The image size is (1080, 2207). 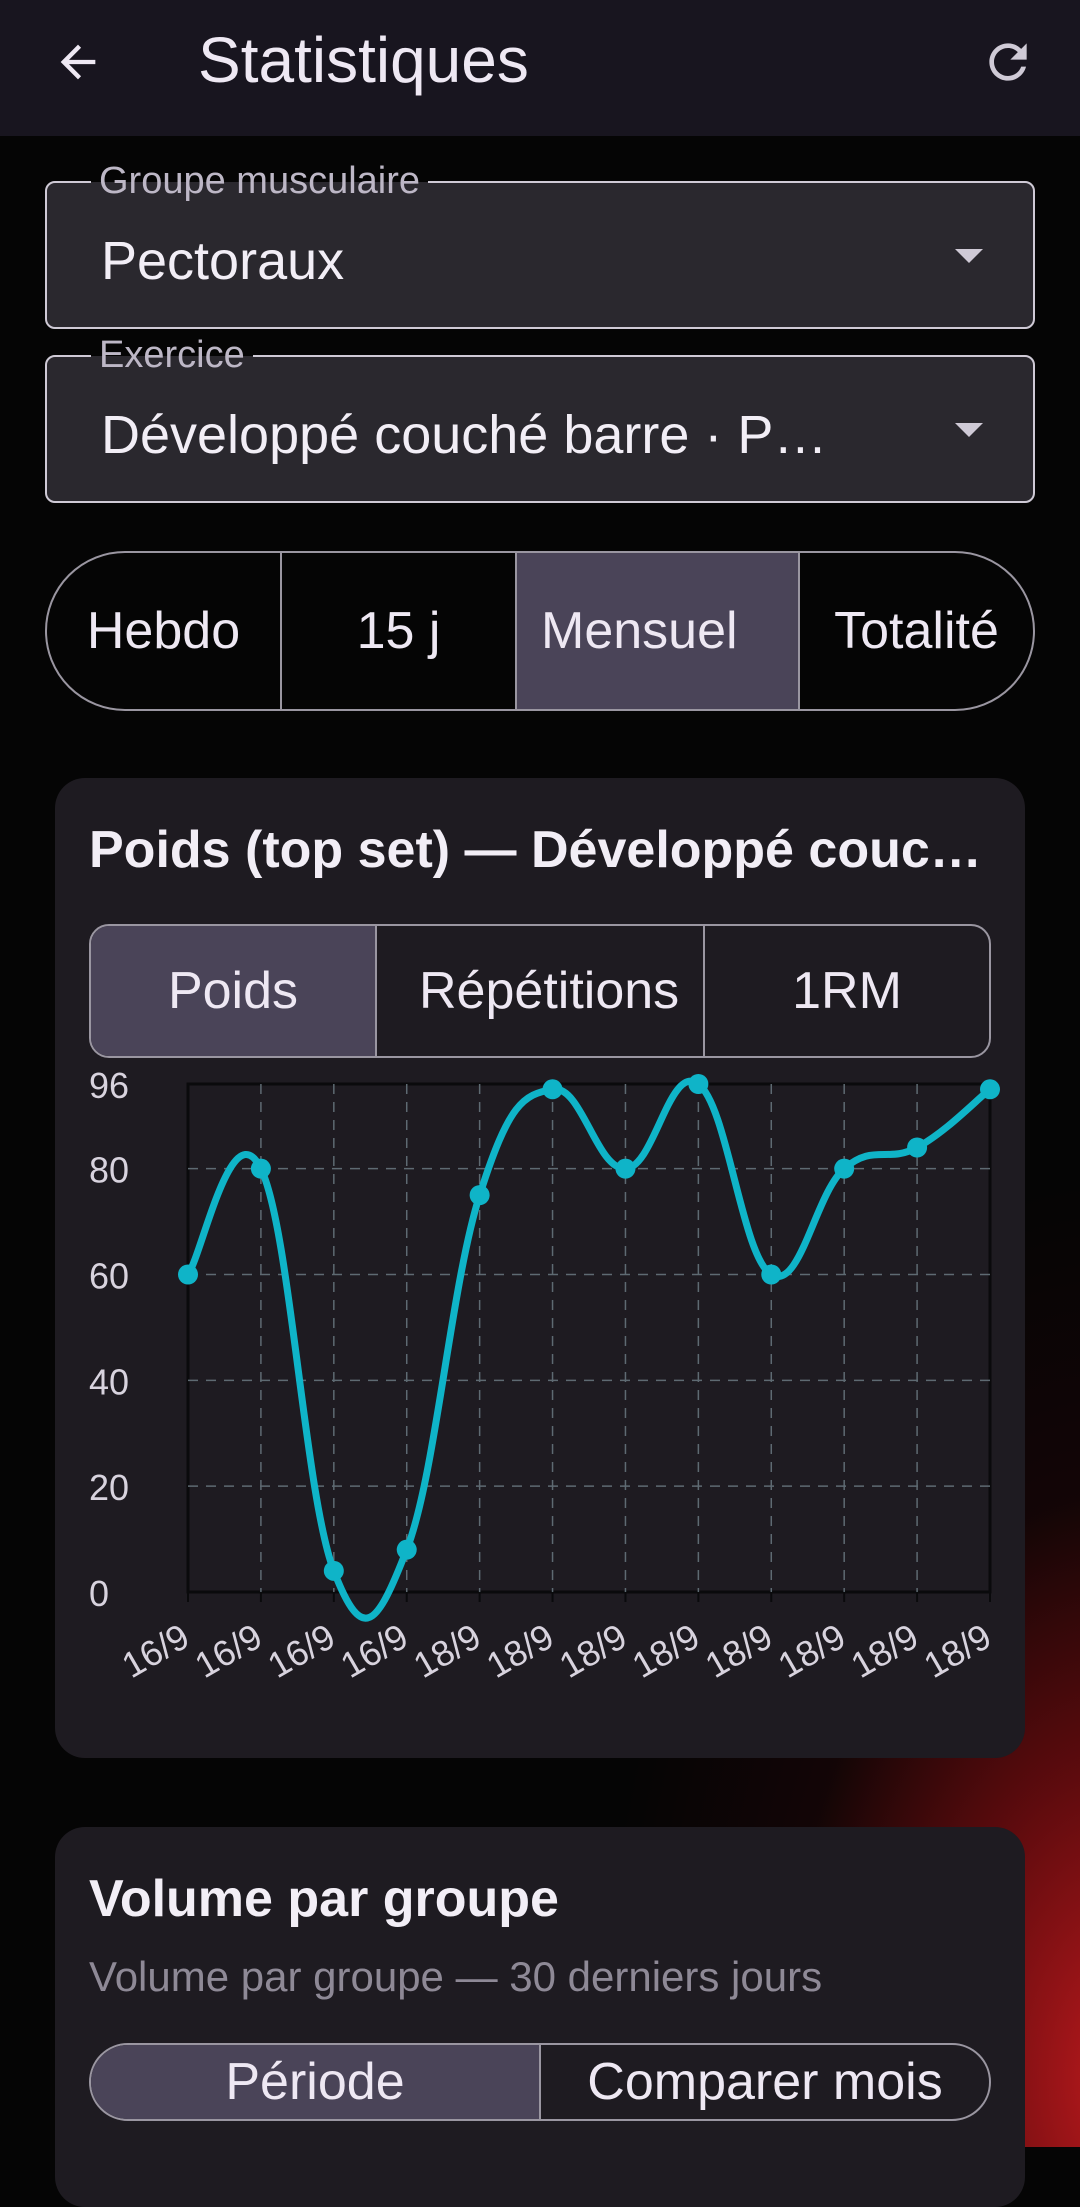 What do you see at coordinates (324, 1899) in the screenshot?
I see `volume-card-title: Volume par groupe` at bounding box center [324, 1899].